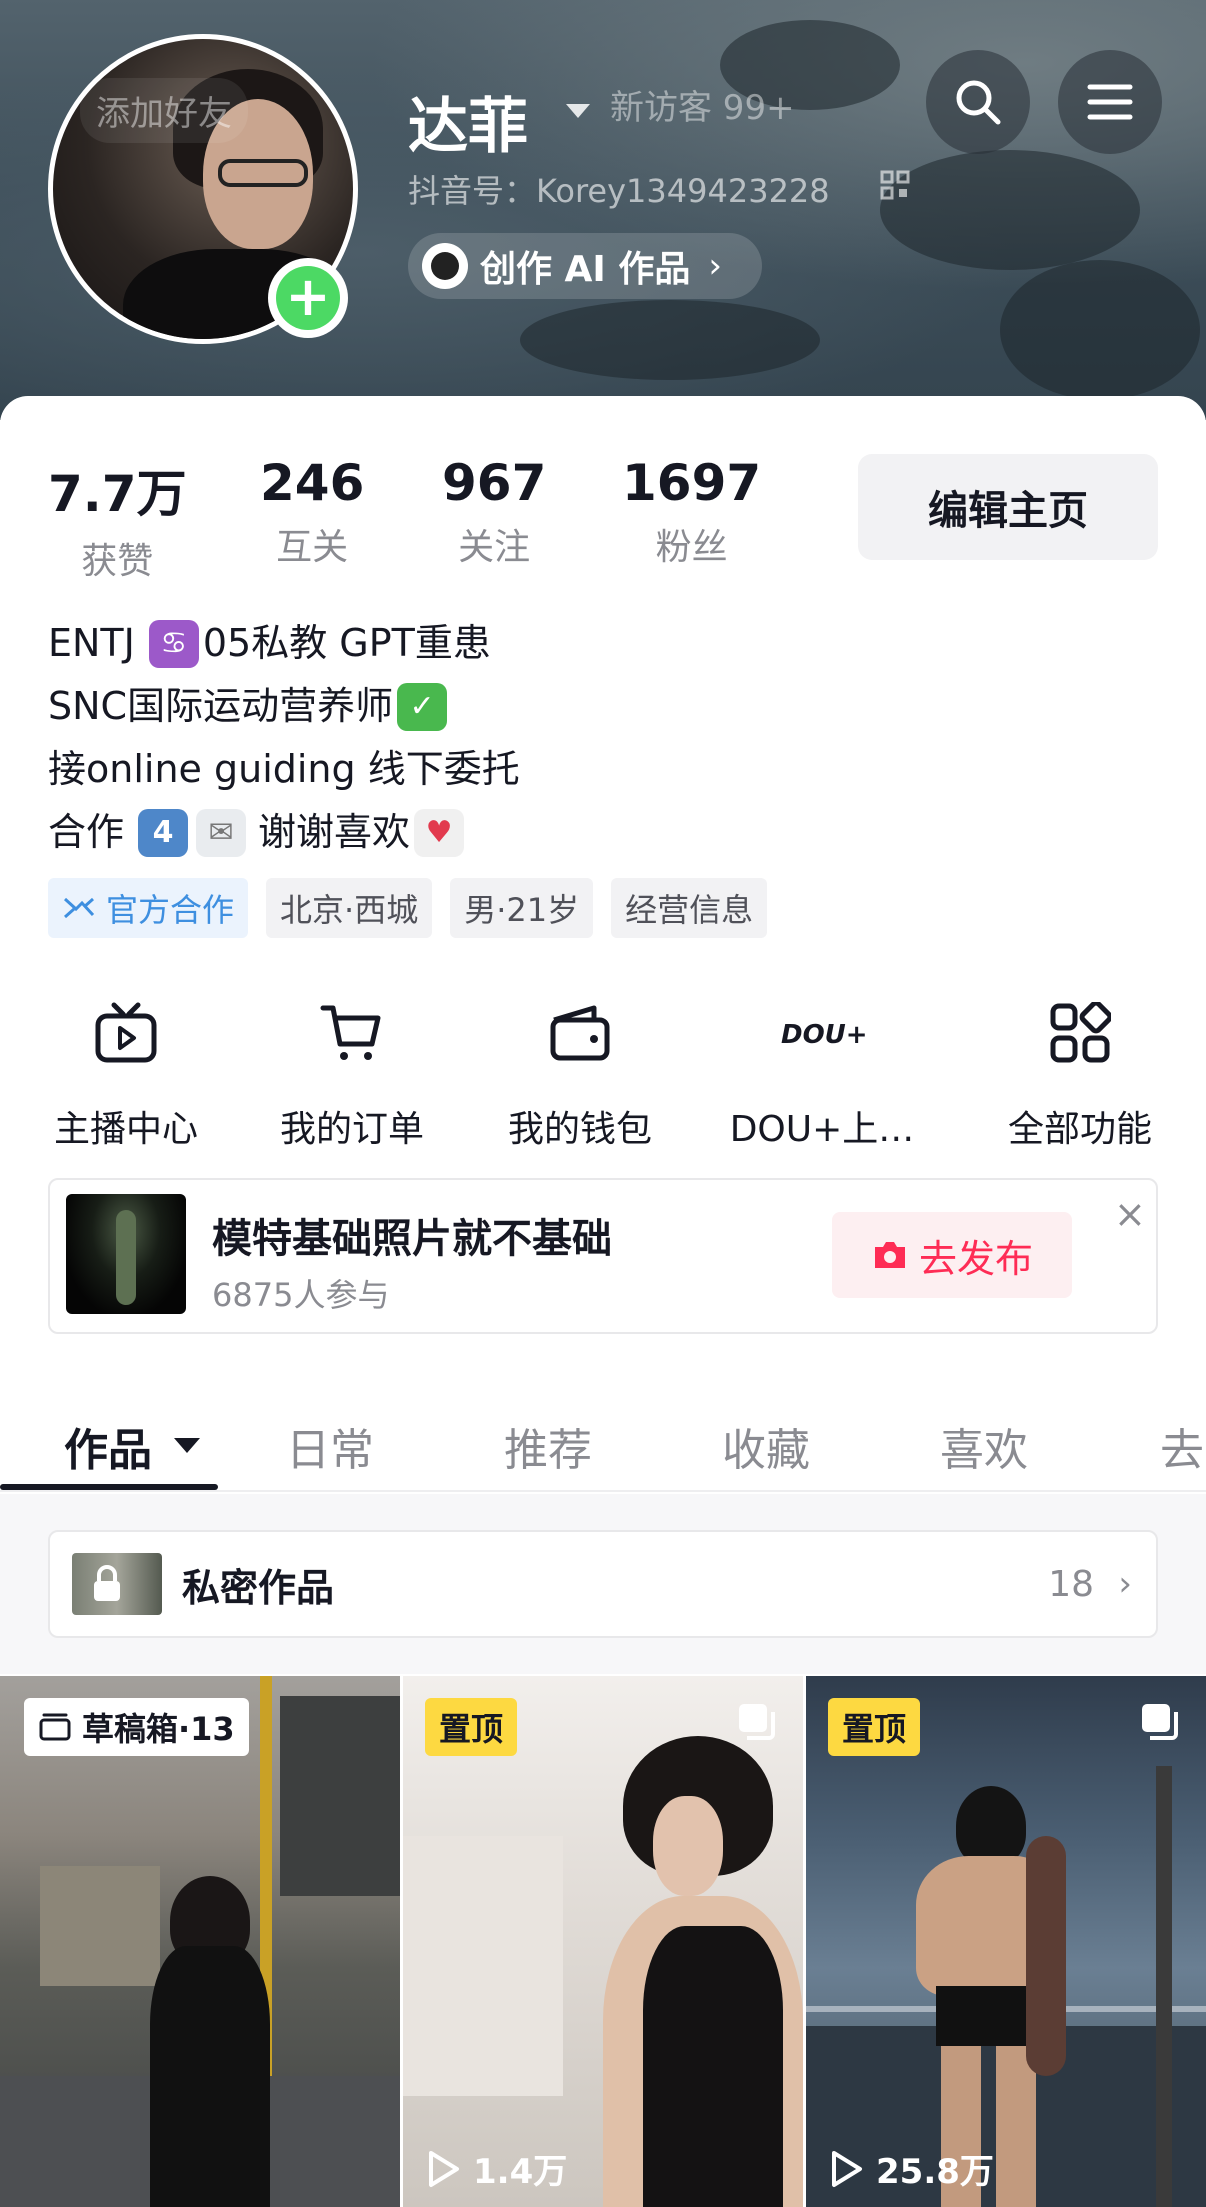  I want to click on bio-line: SNC国际运动营养师 ✓, so click(284, 706).